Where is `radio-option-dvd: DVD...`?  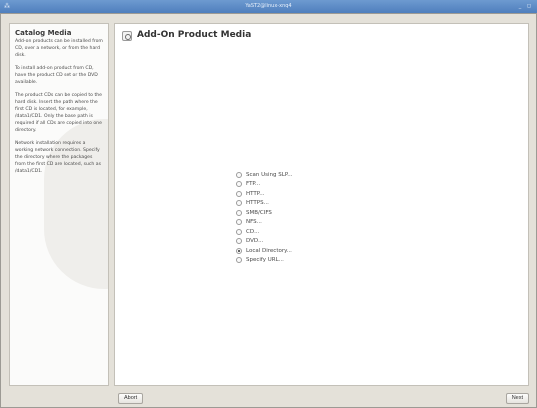 radio-option-dvd: DVD... is located at coordinates (264, 242).